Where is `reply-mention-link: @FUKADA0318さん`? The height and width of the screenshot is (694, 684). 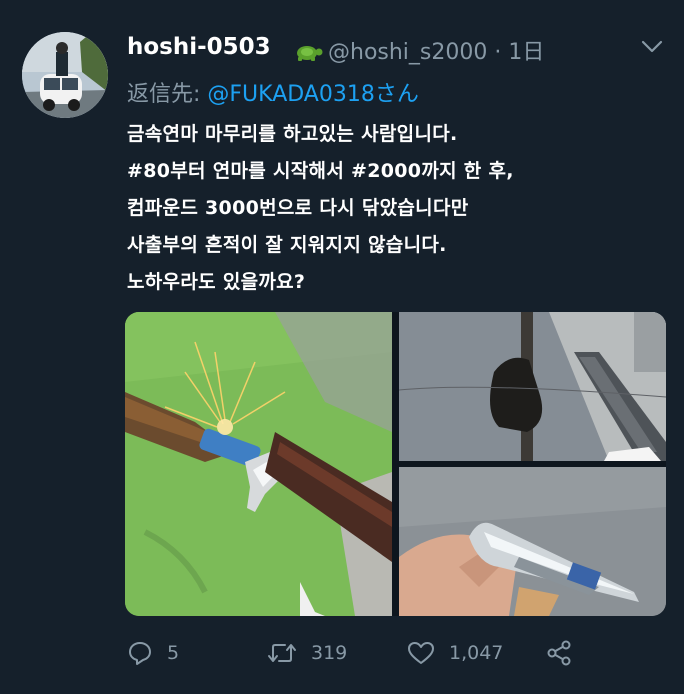 reply-mention-link: @FUKADA0318さん is located at coordinates (312, 94).